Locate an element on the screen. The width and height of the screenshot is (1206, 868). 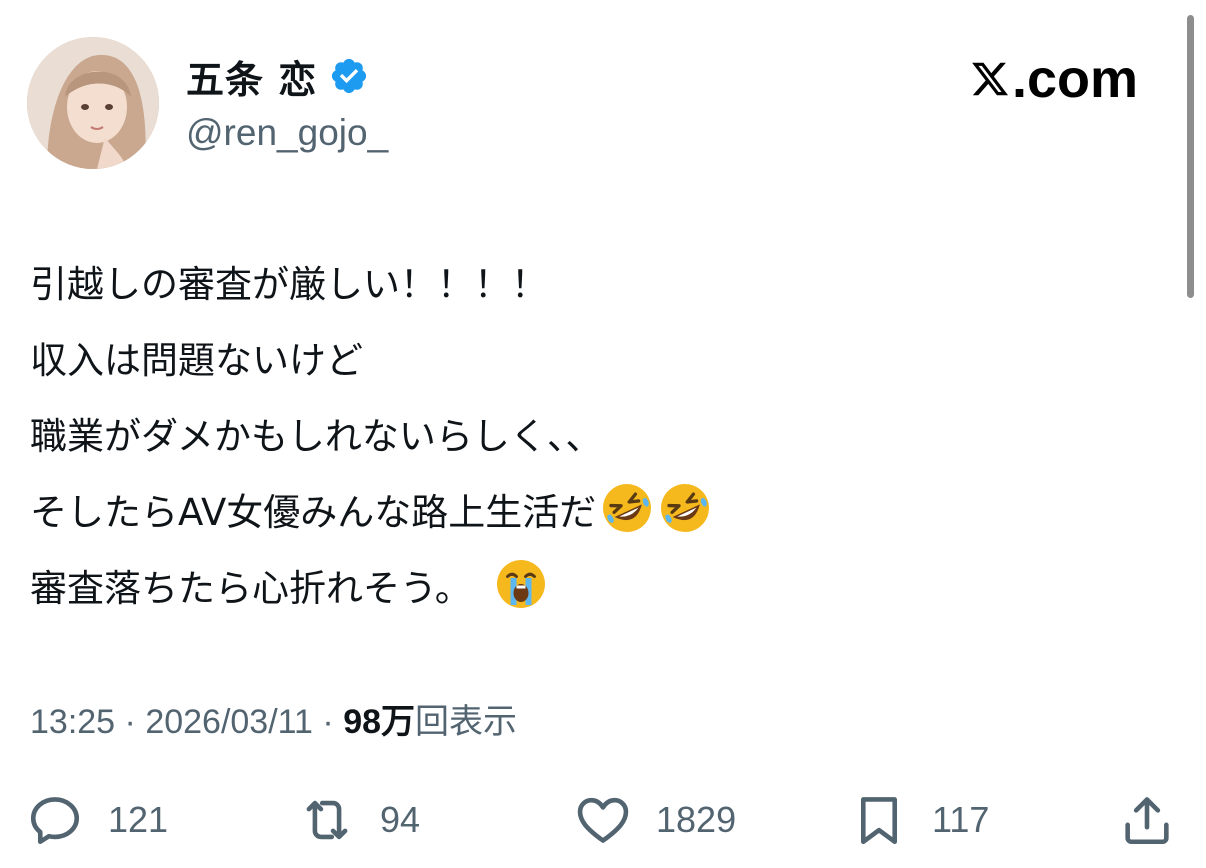
tweet-line: そしたらAV女優みんな路上生活だ is located at coordinates (371, 513).